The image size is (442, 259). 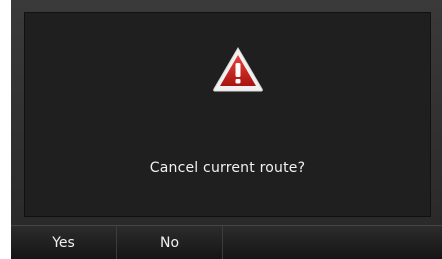 I want to click on warning-icon, so click(x=238, y=69).